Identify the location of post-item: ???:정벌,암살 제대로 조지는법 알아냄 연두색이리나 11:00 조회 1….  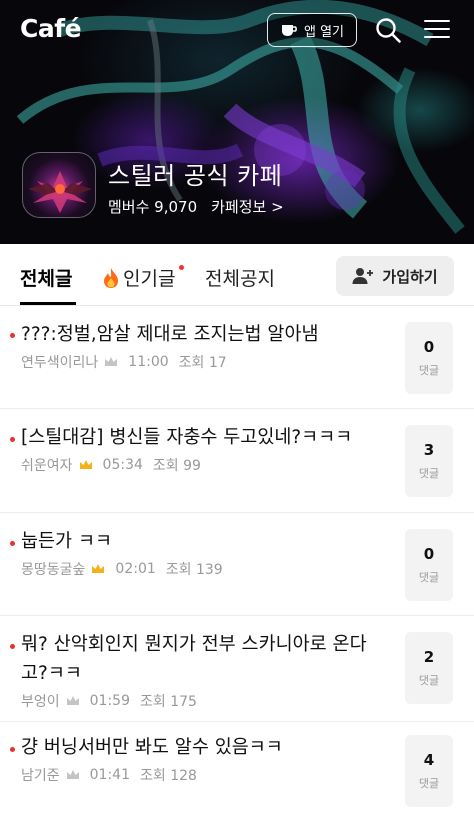
(237, 357).